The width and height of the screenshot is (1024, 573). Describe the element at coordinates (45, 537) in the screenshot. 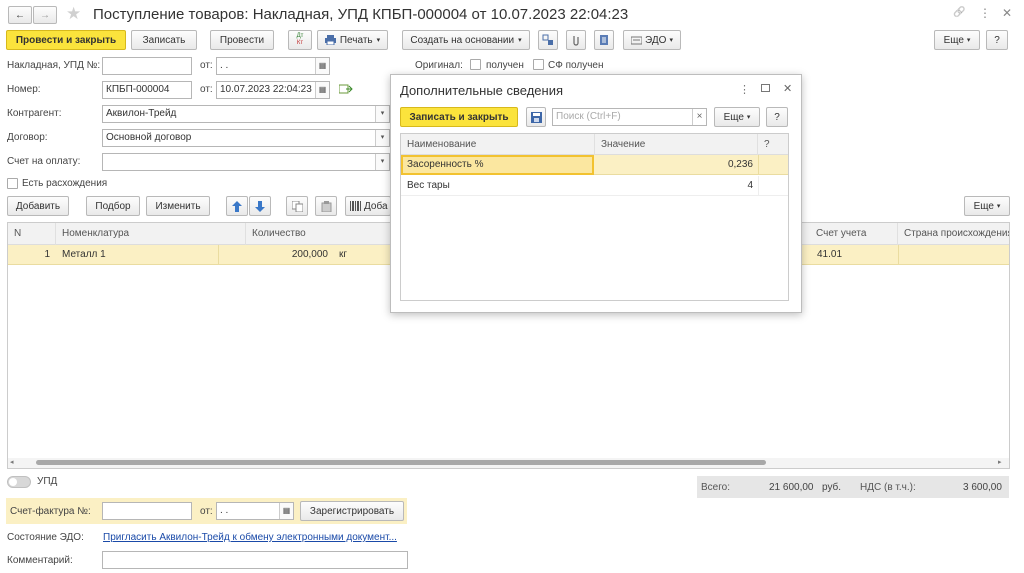

I see `edo-state-label: Состояние ЭДО:` at that location.